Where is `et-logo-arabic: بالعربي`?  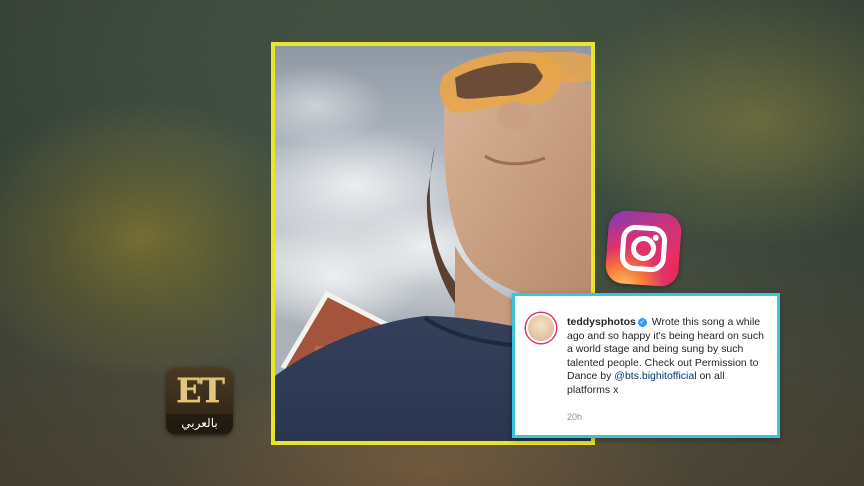
et-logo-arabic: بالعربي is located at coordinates (199, 423).